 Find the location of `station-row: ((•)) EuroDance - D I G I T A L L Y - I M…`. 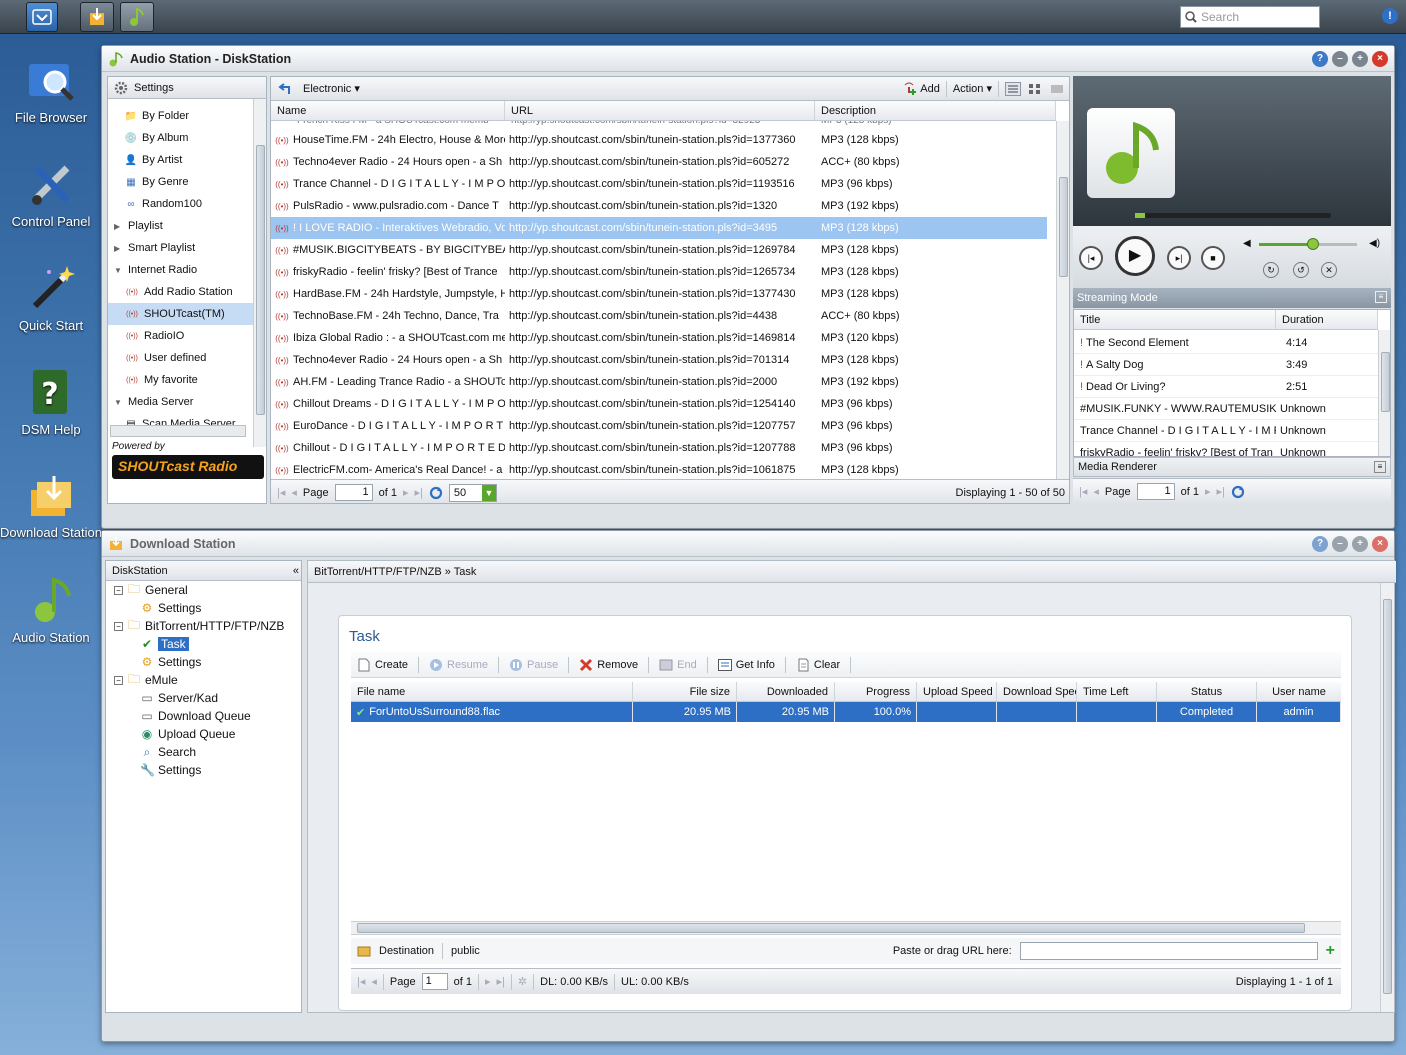

station-row: ((•)) EuroDance - D I G I T A L L Y - I M… is located at coordinates (659, 426).